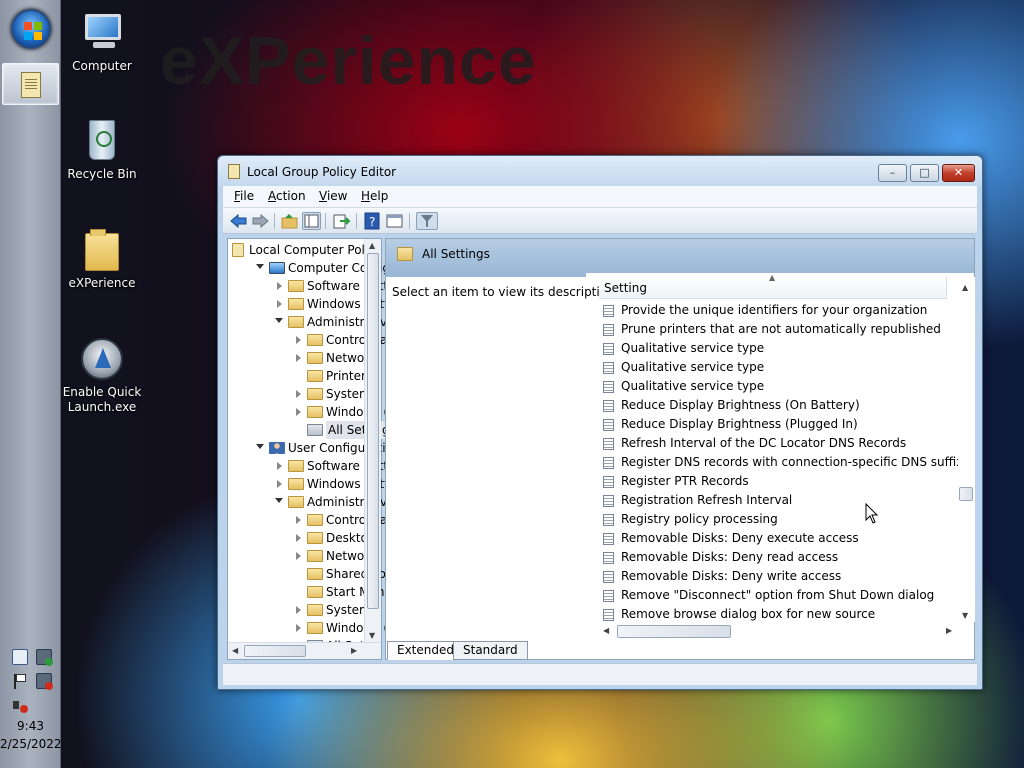 The height and width of the screenshot is (768, 1024). What do you see at coordinates (740, 538) in the screenshot?
I see `setting-label: Removable Disks: Deny execute access` at bounding box center [740, 538].